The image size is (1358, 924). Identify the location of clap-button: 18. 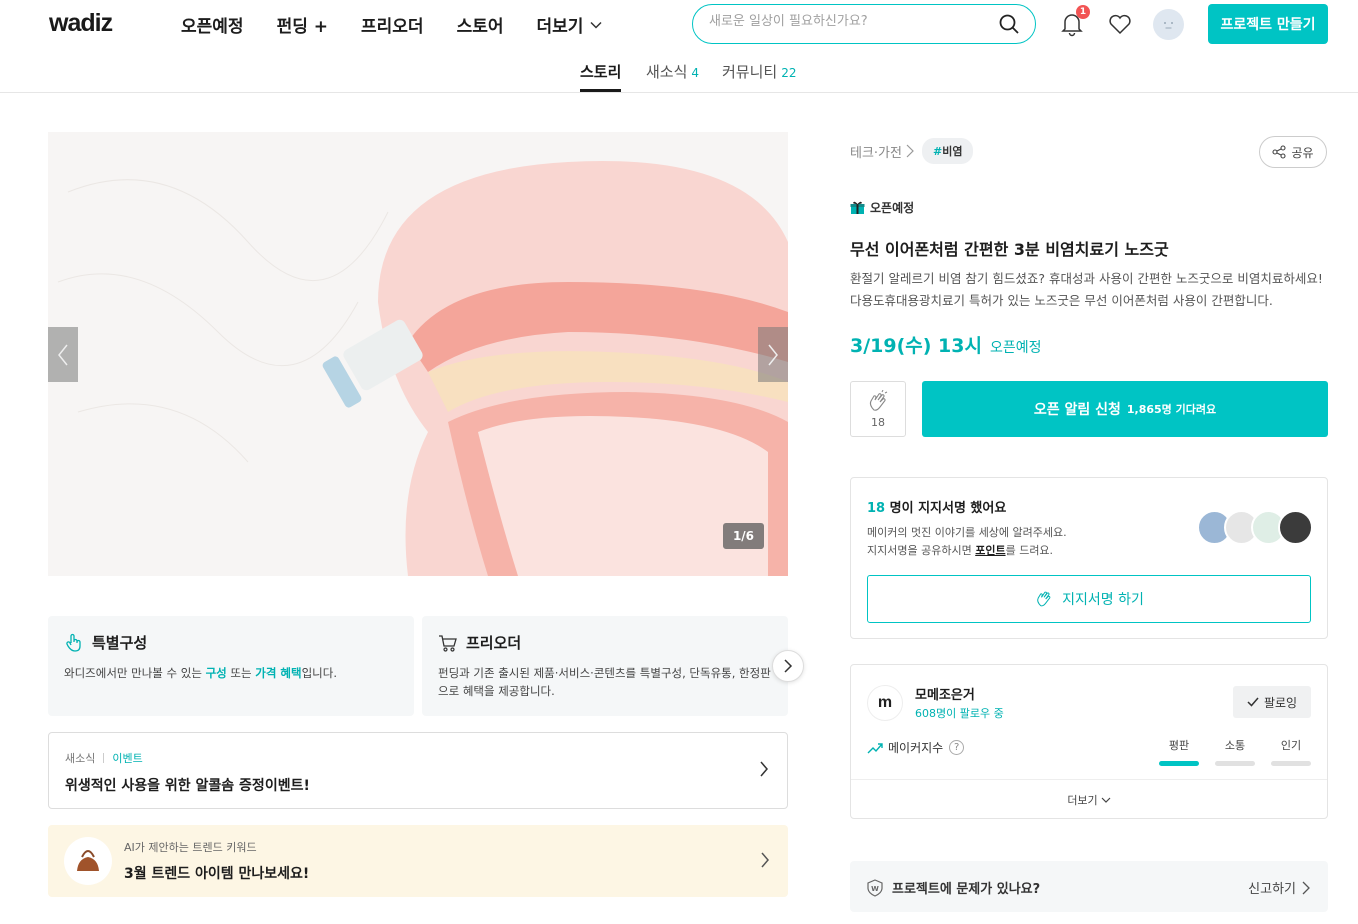
(878, 409).